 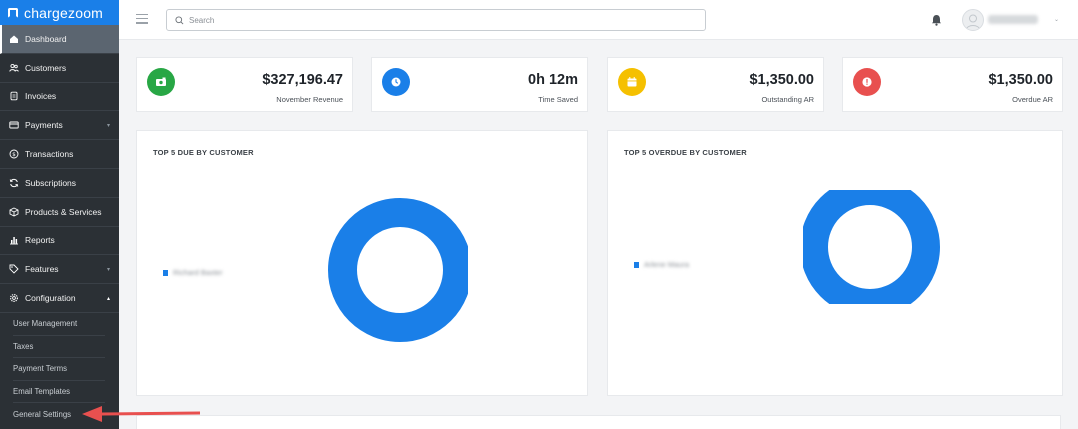 What do you see at coordinates (867, 82) in the screenshot?
I see `alert-icon` at bounding box center [867, 82].